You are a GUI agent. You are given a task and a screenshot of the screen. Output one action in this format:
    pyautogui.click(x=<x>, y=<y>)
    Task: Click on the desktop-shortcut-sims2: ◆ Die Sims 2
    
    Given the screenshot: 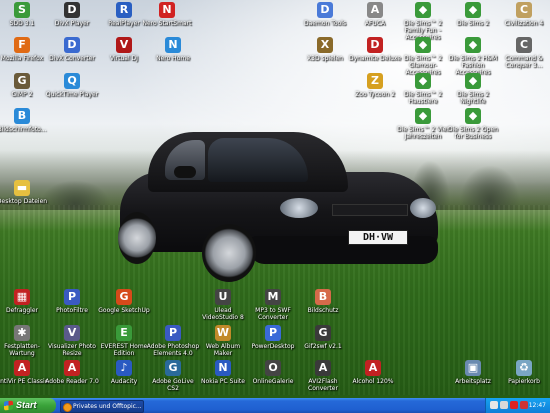 What is the action you would take?
    pyautogui.click(x=473, y=14)
    